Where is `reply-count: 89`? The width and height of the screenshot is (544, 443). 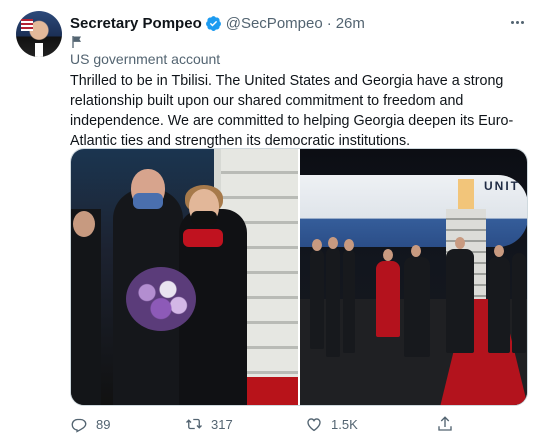
reply-count: 89 is located at coordinates (103, 424).